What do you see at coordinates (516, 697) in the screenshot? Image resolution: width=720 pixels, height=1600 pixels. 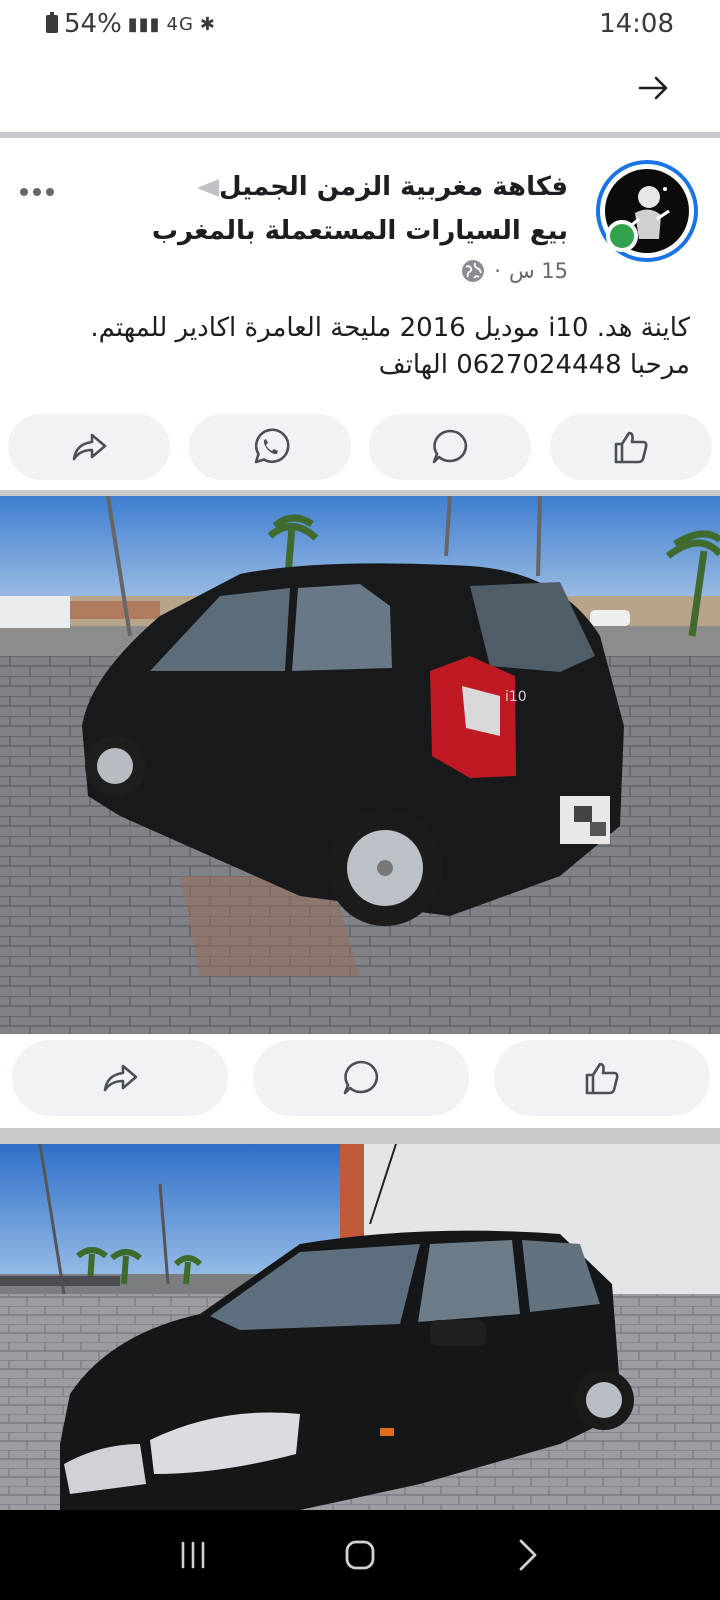 I see `car-badge: i10` at bounding box center [516, 697].